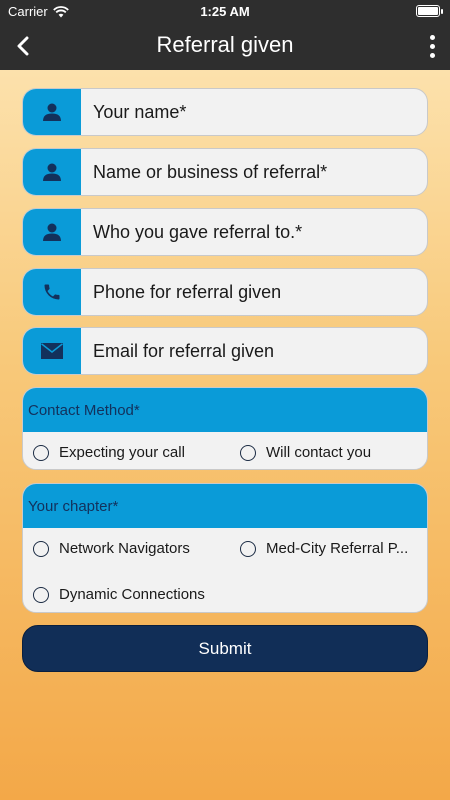 This screenshot has width=450, height=800. Describe the element at coordinates (225, 648) in the screenshot. I see `submit-button: Submit` at that location.